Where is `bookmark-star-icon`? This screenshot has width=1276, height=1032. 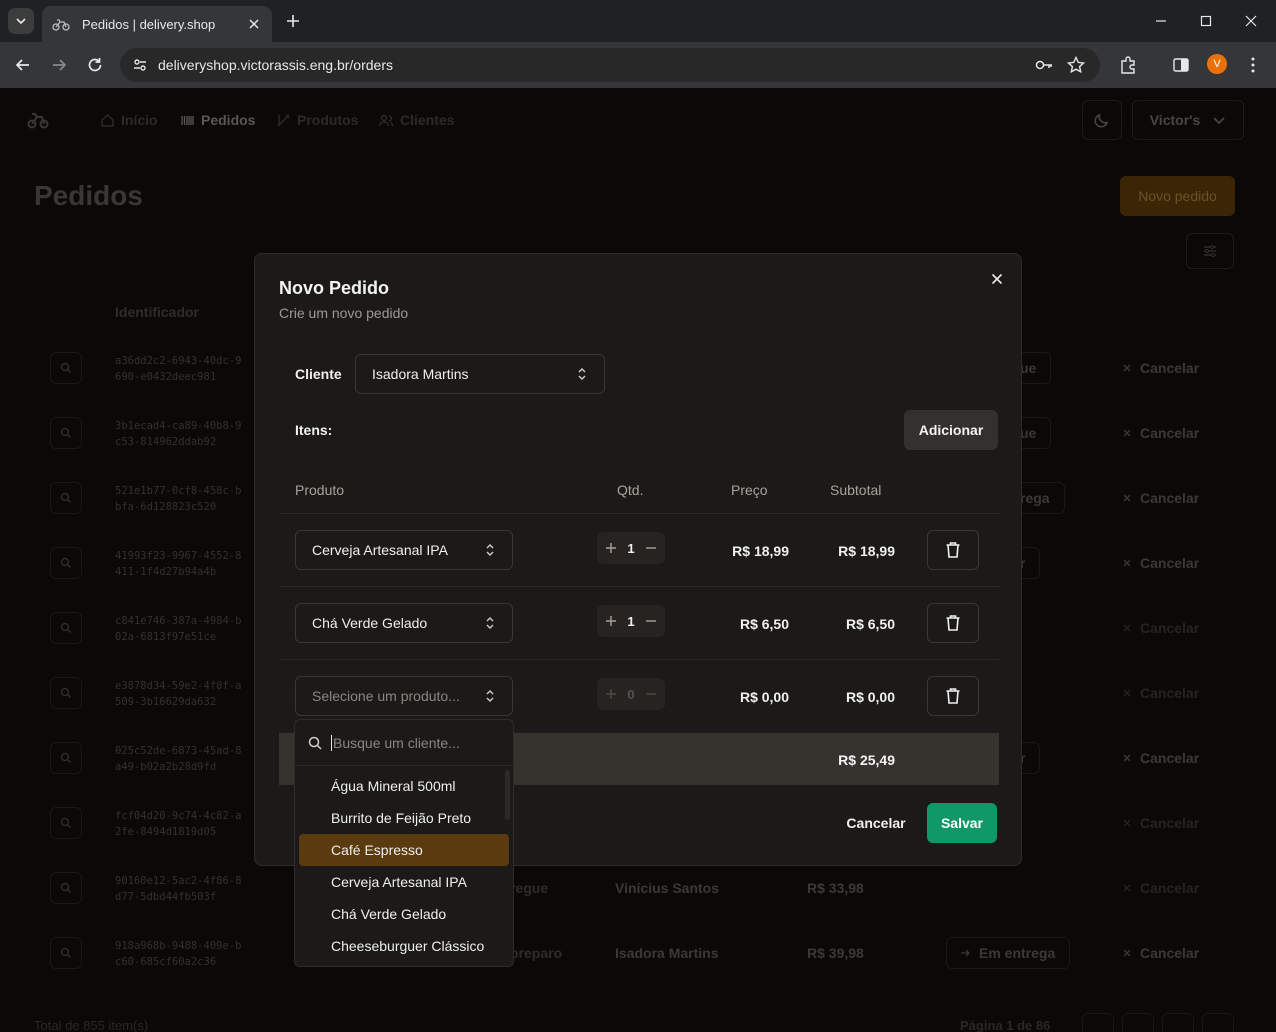 bookmark-star-icon is located at coordinates (1076, 65).